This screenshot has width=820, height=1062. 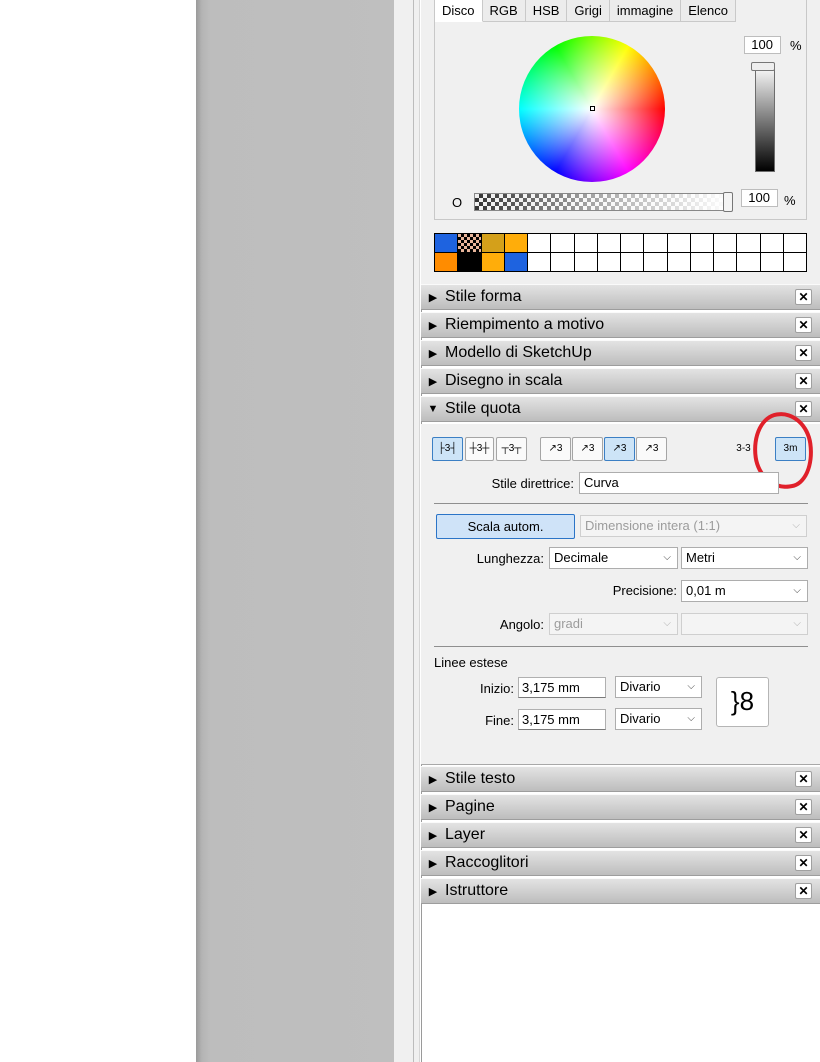 What do you see at coordinates (457, 202) in the screenshot?
I see `opacity-label: O` at bounding box center [457, 202].